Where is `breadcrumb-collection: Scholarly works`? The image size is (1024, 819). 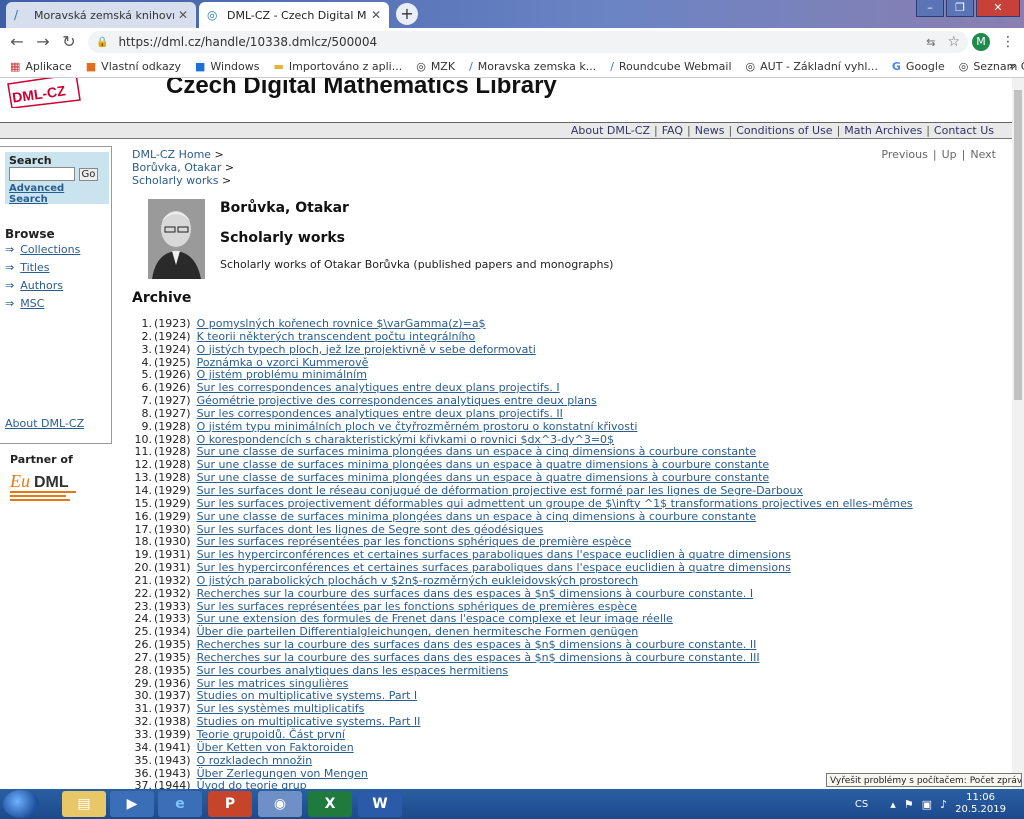 breadcrumb-collection: Scholarly works is located at coordinates (175, 180).